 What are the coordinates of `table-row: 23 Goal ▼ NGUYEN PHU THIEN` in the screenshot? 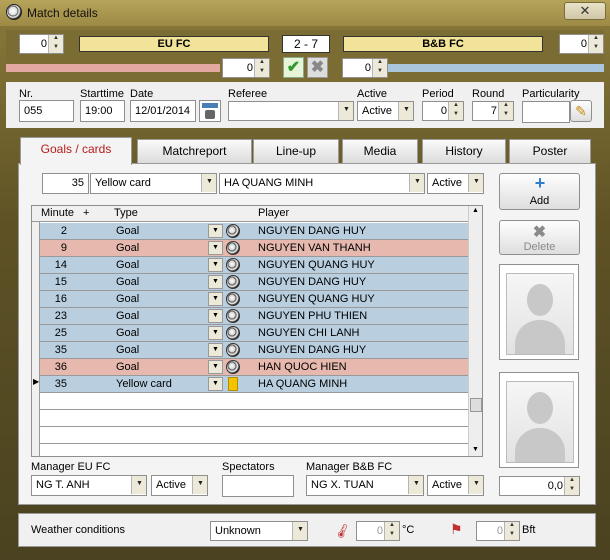 It's located at (250, 316).